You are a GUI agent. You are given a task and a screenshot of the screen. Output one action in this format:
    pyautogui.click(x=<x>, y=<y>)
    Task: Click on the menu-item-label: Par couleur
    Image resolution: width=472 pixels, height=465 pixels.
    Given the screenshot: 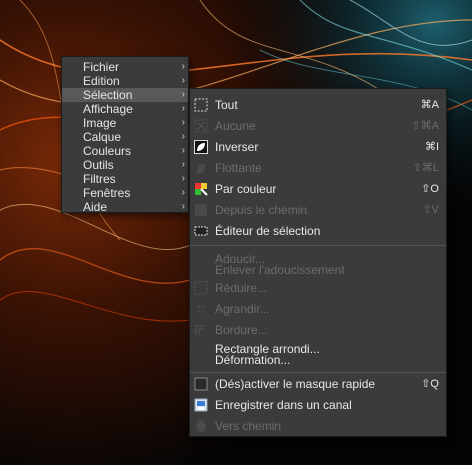 What is the action you would take?
    pyautogui.click(x=246, y=189)
    